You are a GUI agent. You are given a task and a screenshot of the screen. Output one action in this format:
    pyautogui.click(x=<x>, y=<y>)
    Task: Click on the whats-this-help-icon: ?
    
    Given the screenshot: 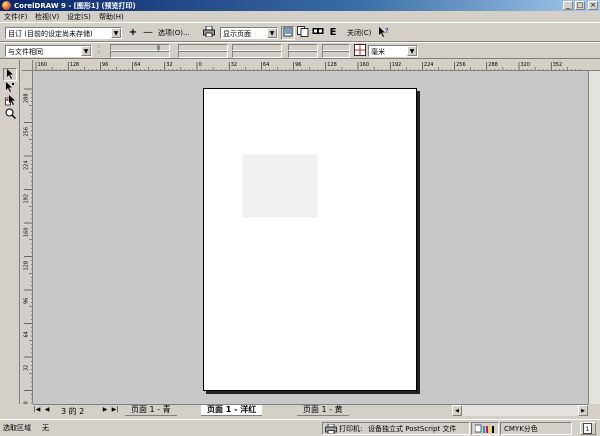 What is the action you would take?
    pyautogui.click(x=384, y=33)
    